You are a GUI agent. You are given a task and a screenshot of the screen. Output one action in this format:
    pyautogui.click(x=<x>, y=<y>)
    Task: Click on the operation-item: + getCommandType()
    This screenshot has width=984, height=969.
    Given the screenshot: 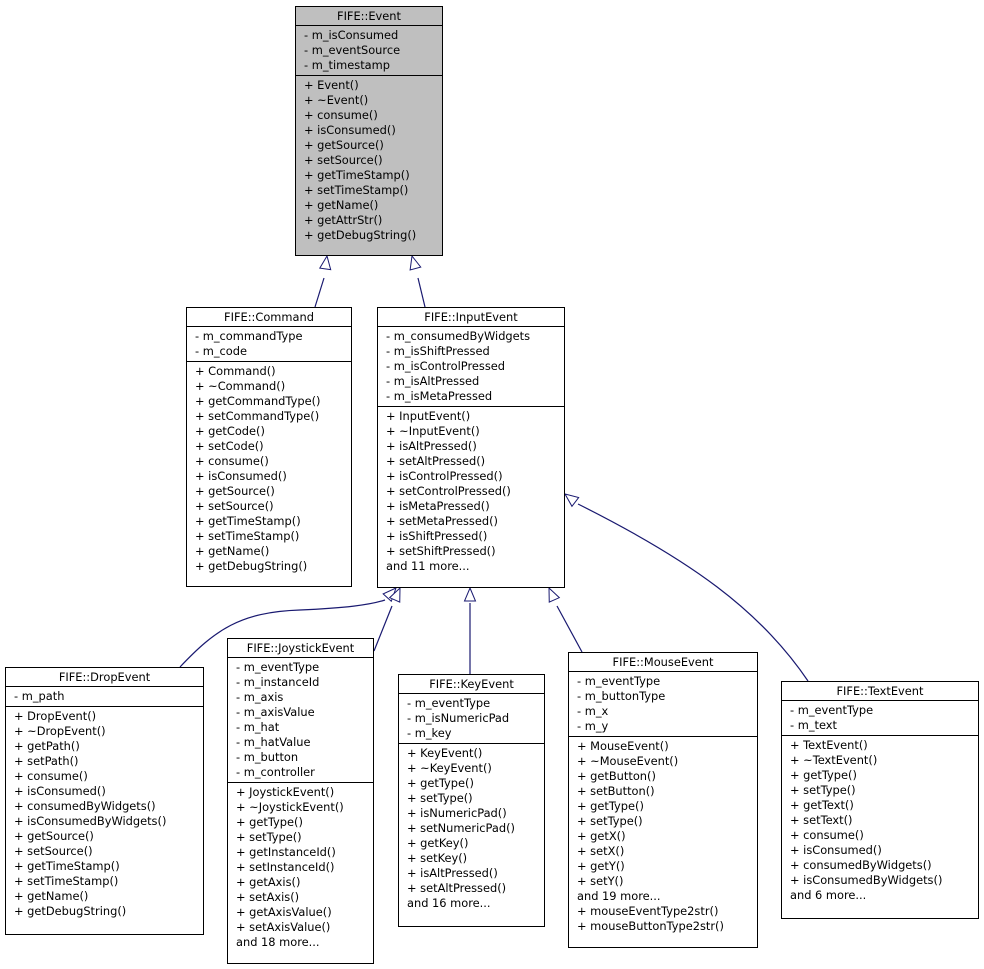 What is the action you would take?
    pyautogui.click(x=258, y=401)
    